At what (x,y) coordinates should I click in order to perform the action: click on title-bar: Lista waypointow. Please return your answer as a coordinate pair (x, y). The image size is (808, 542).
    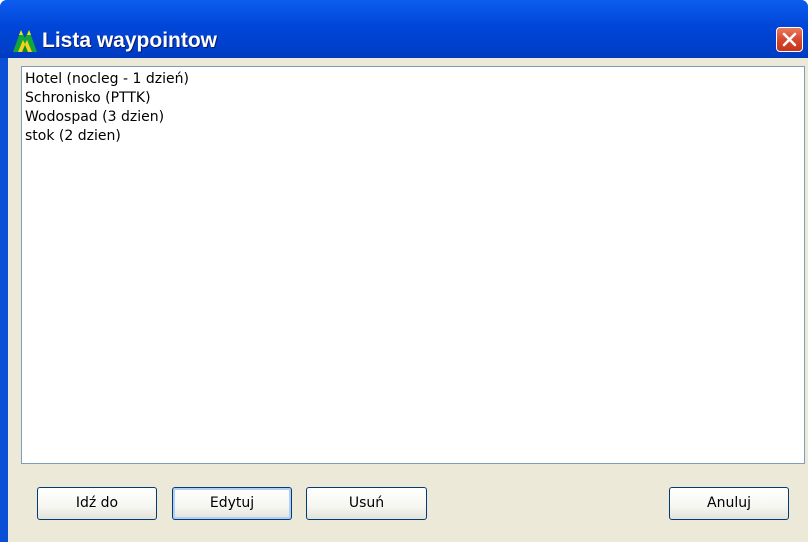
    Looking at the image, I should click on (404, 29).